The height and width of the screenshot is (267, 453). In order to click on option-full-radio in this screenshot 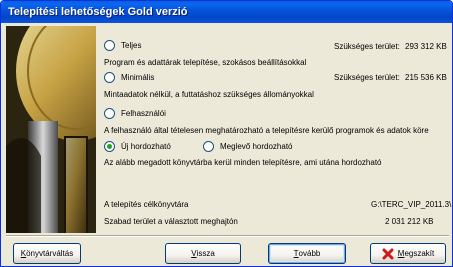, I will do `click(109, 45)`.